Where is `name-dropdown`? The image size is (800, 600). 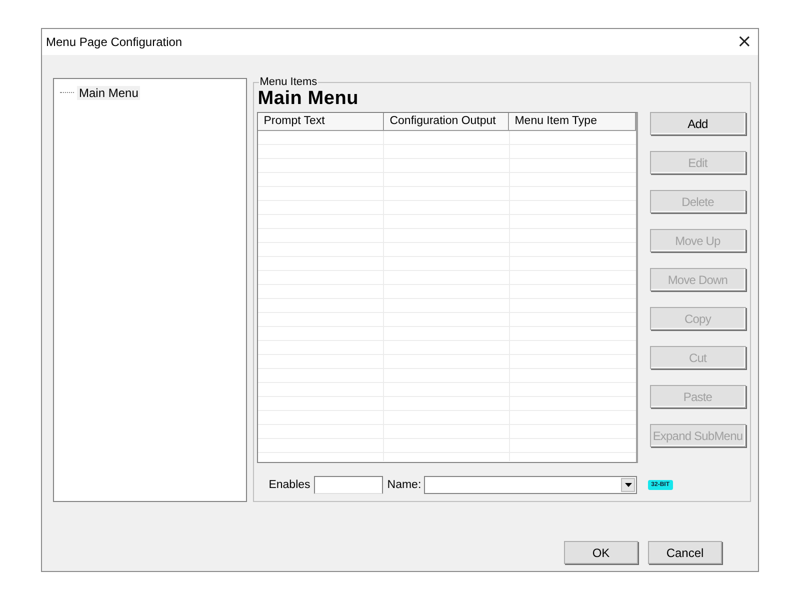
name-dropdown is located at coordinates (531, 485).